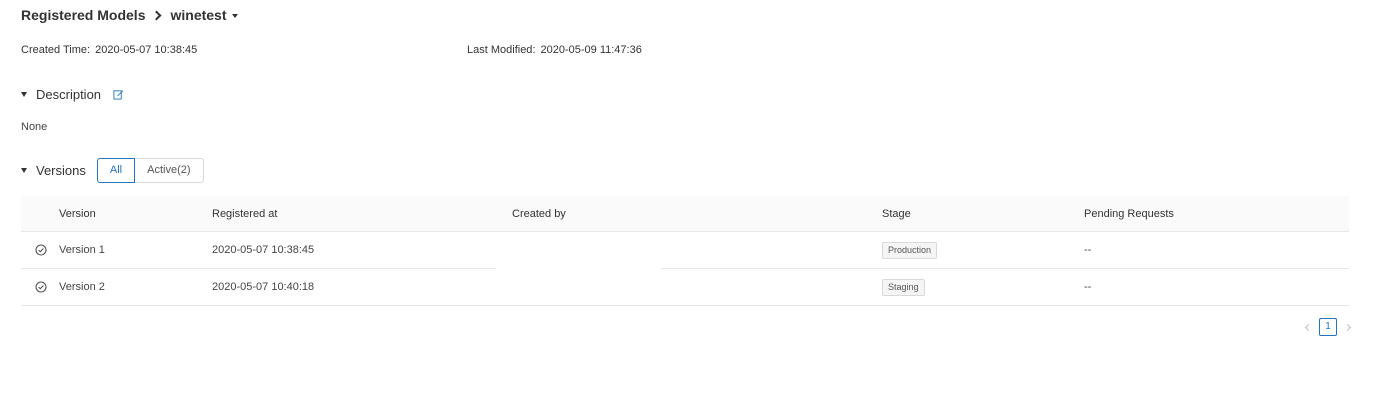 This screenshot has height=409, width=1400. Describe the element at coordinates (58, 50) in the screenshot. I see `created-time-label: Created Time` at that location.